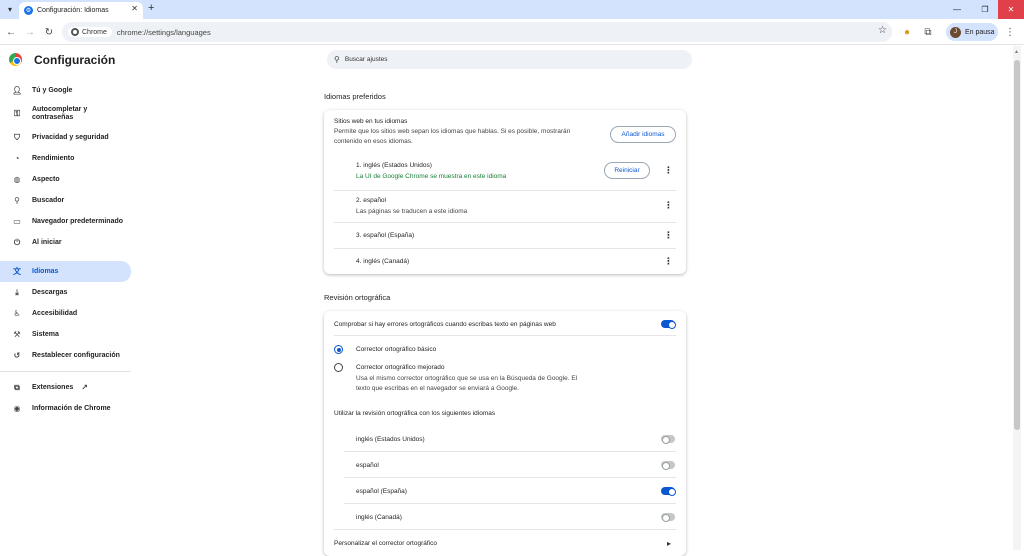 The height and width of the screenshot is (556, 1024). Describe the element at coordinates (30, 32) in the screenshot. I see `forward-icon: →` at that location.